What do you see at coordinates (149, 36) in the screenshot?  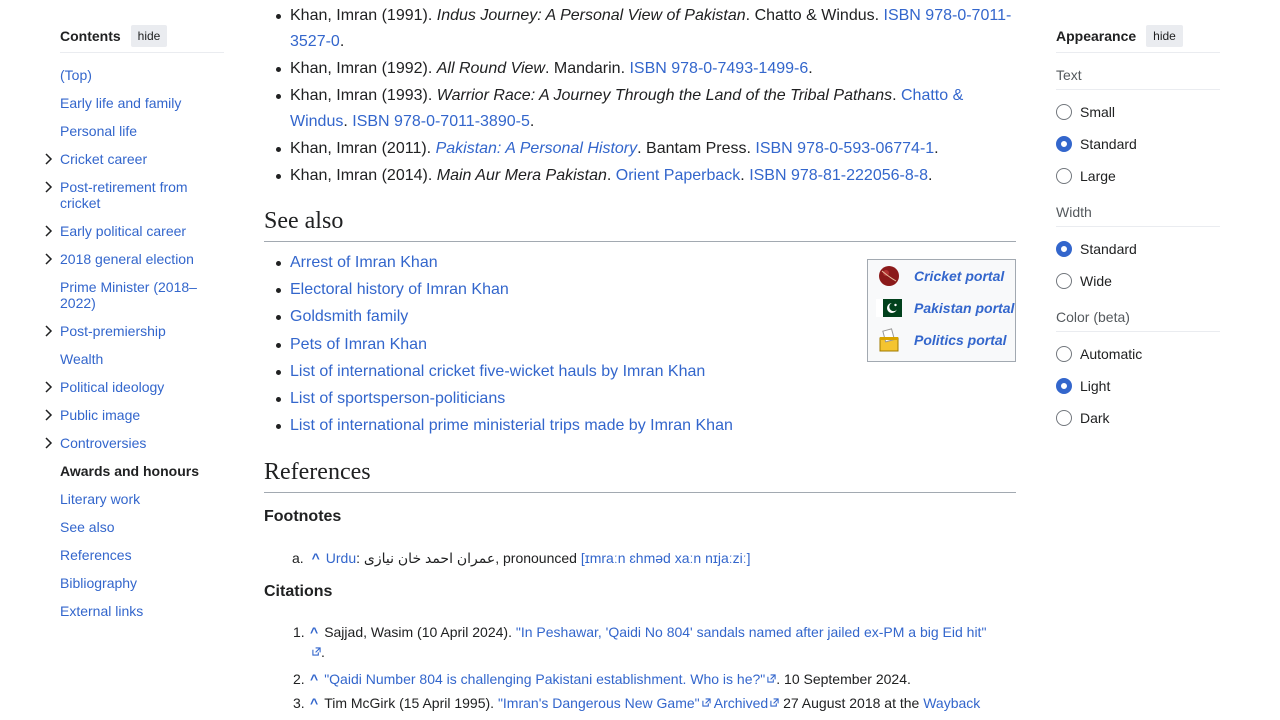 I see `toc-hide-button: hide` at bounding box center [149, 36].